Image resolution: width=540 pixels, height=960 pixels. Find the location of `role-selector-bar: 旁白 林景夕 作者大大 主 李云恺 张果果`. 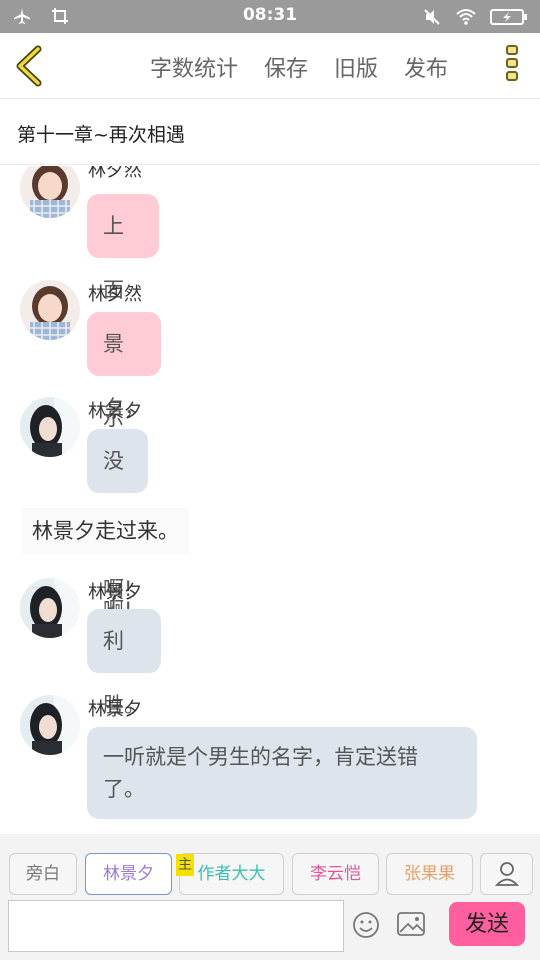

role-selector-bar: 旁白 林景夕 作者大大 主 李云恺 张果果 is located at coordinates (270, 865).